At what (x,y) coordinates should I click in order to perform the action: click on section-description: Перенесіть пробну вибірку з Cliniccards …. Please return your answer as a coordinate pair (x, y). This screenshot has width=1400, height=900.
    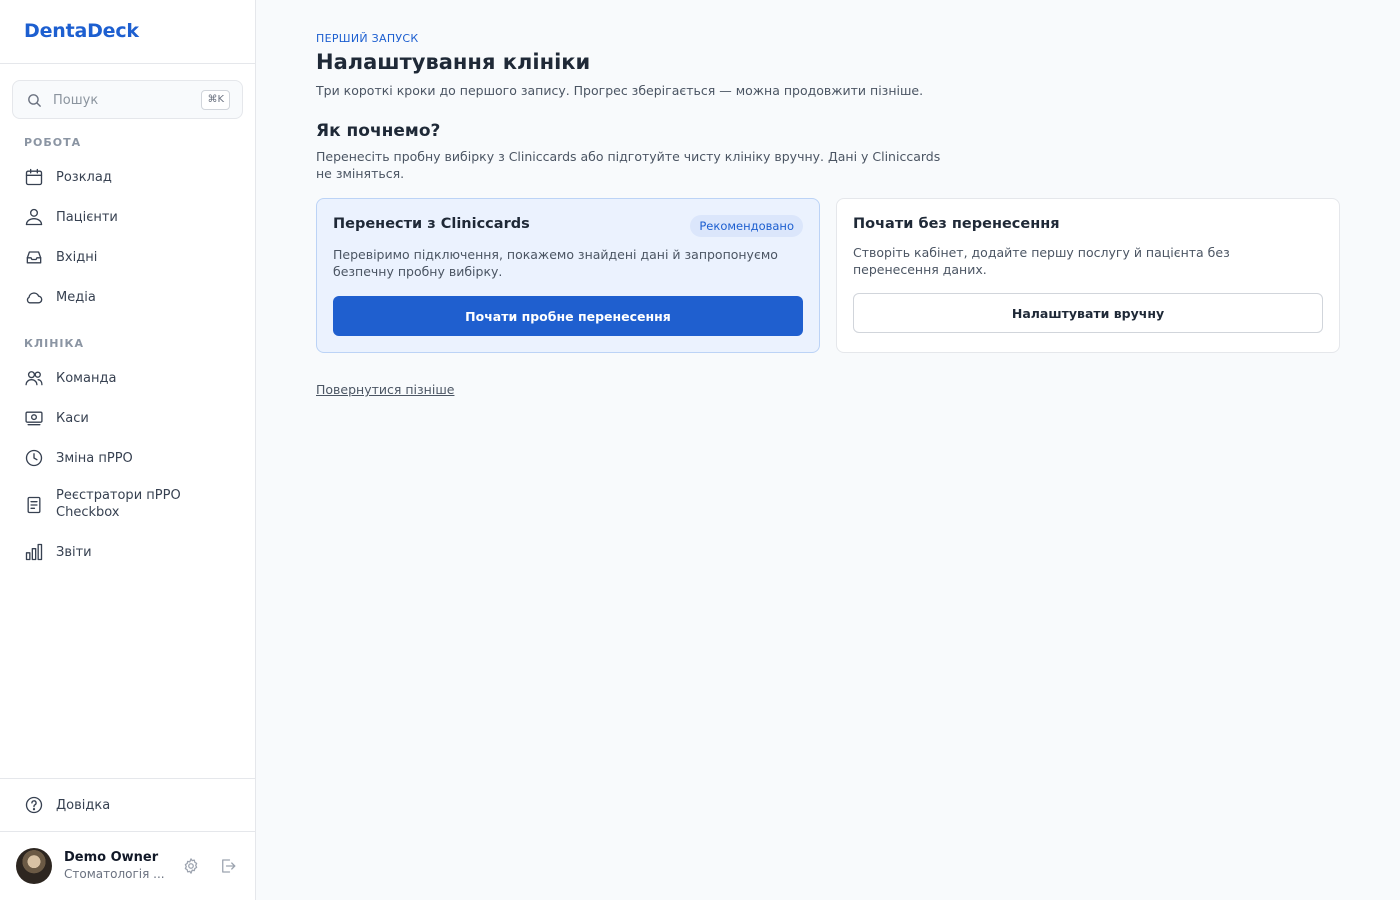
    Looking at the image, I should click on (628, 165).